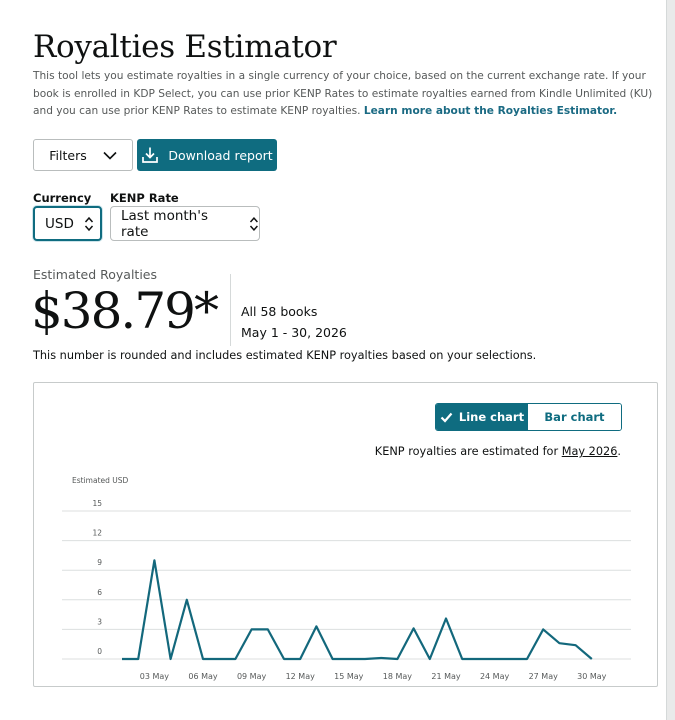 Image resolution: width=675 pixels, height=720 pixels. I want to click on x-tick-label: 21 May, so click(446, 676).